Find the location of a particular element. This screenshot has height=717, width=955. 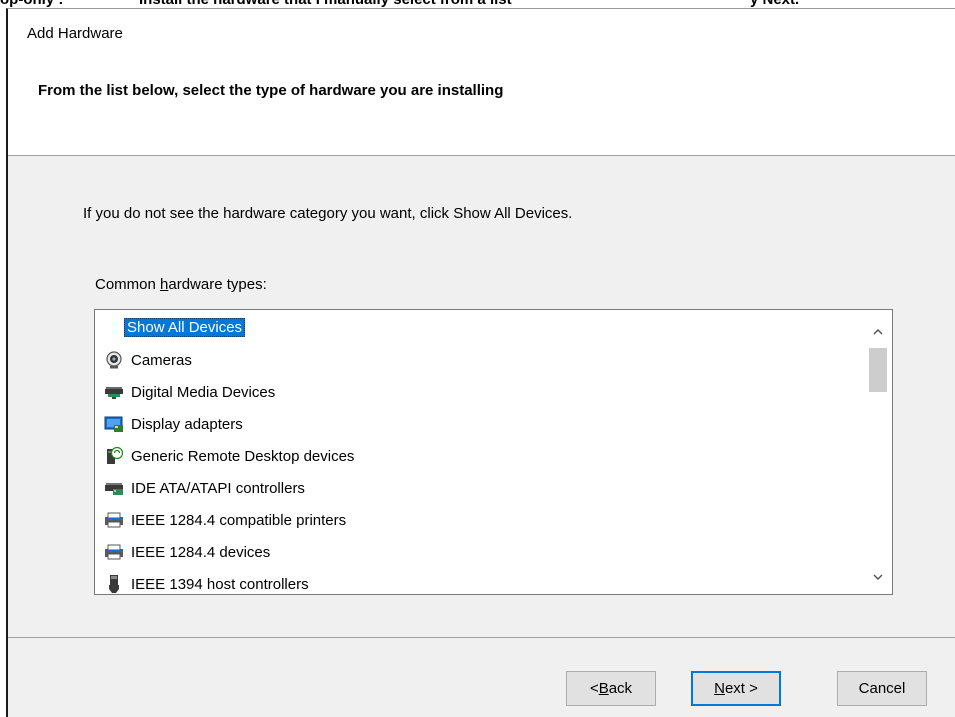

list-item-ieee-1284-4-compatible-printers: IEEE 1284.4 compatible printers is located at coordinates (480, 520).